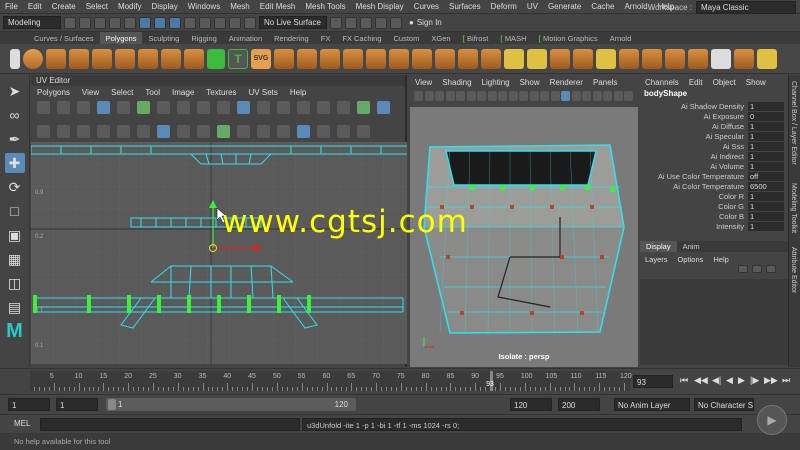  I want to click on shelf-tab-fx: FX, so click(326, 38).